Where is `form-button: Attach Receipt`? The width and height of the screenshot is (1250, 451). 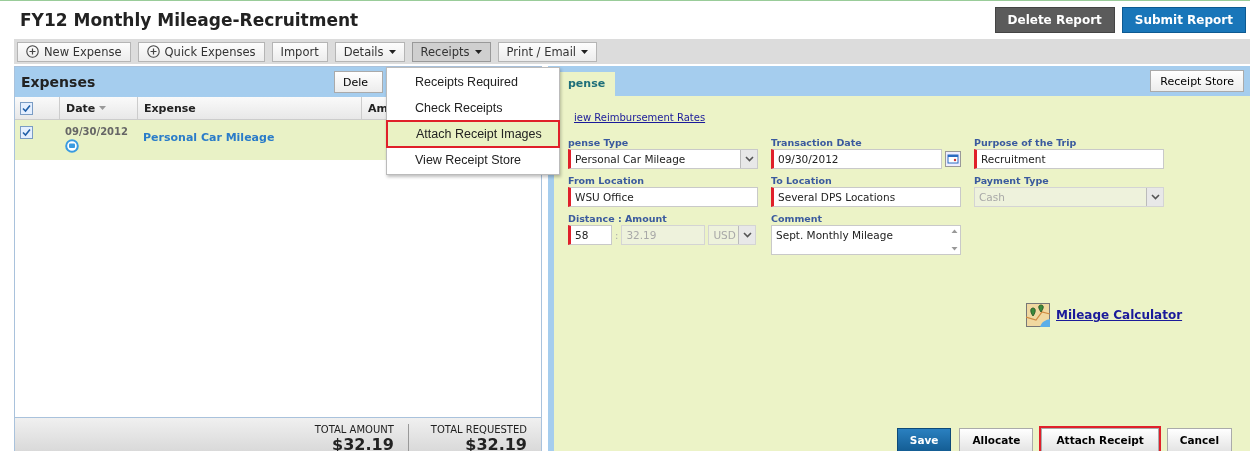
form-button: Attach Receipt is located at coordinates (1100, 439).